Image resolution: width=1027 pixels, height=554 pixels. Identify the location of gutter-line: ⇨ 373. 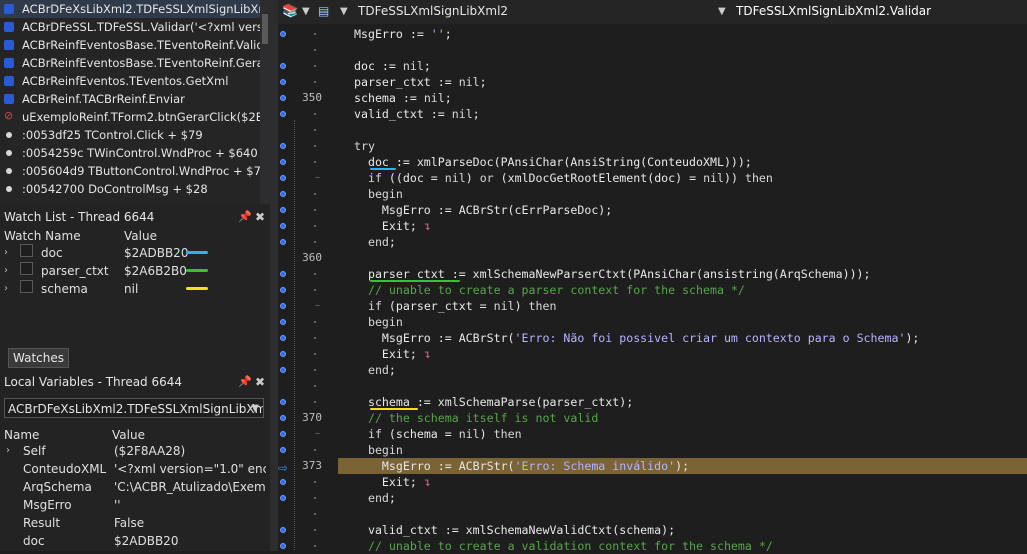
(308, 466).